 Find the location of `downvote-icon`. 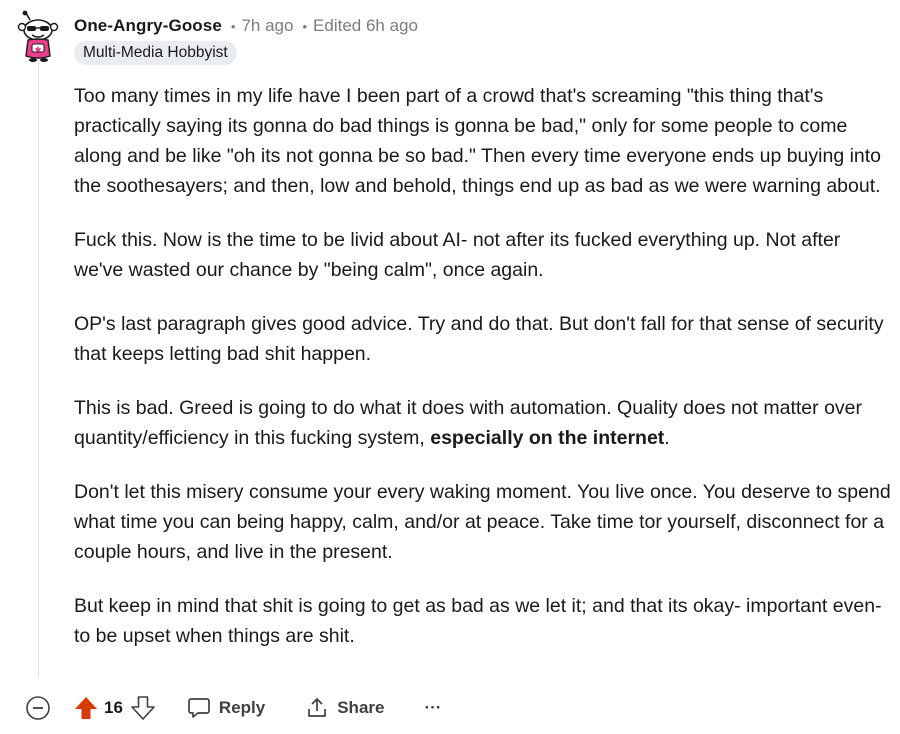

downvote-icon is located at coordinates (143, 708).